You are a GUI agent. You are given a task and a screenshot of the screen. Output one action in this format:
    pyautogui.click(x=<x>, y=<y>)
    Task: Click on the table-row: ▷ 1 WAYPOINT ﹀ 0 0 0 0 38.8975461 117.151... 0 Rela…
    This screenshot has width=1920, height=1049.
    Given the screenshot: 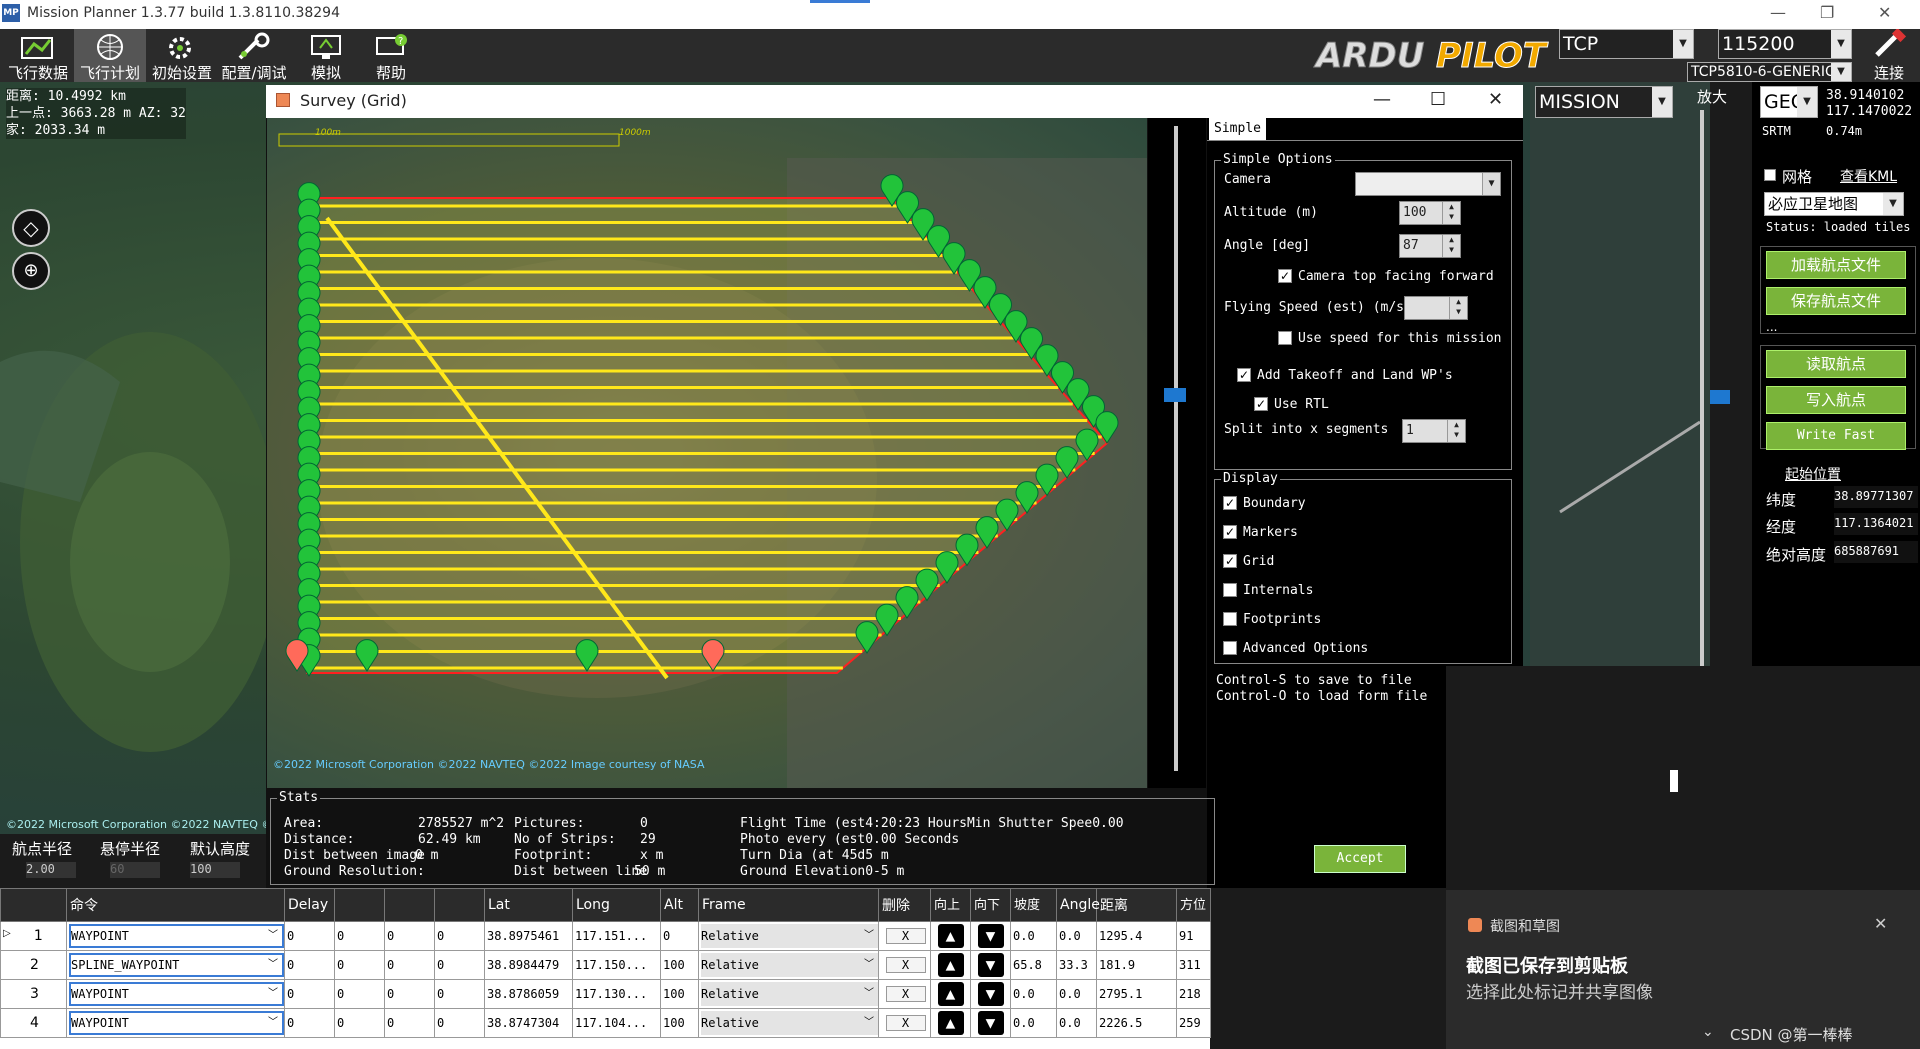 What is the action you would take?
    pyautogui.click(x=605, y=936)
    